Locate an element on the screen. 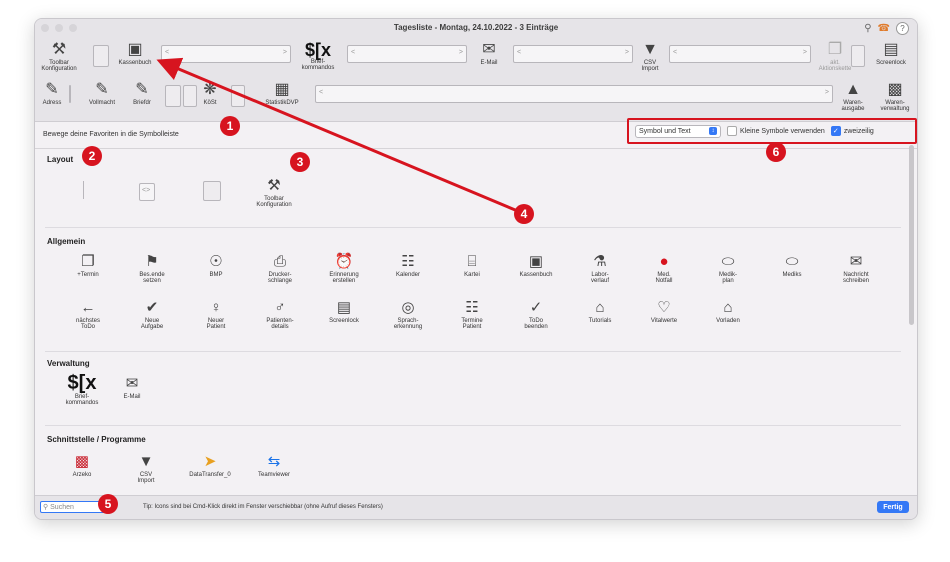 The image size is (950, 562). annotation-badge-3: 3 is located at coordinates (300, 162).